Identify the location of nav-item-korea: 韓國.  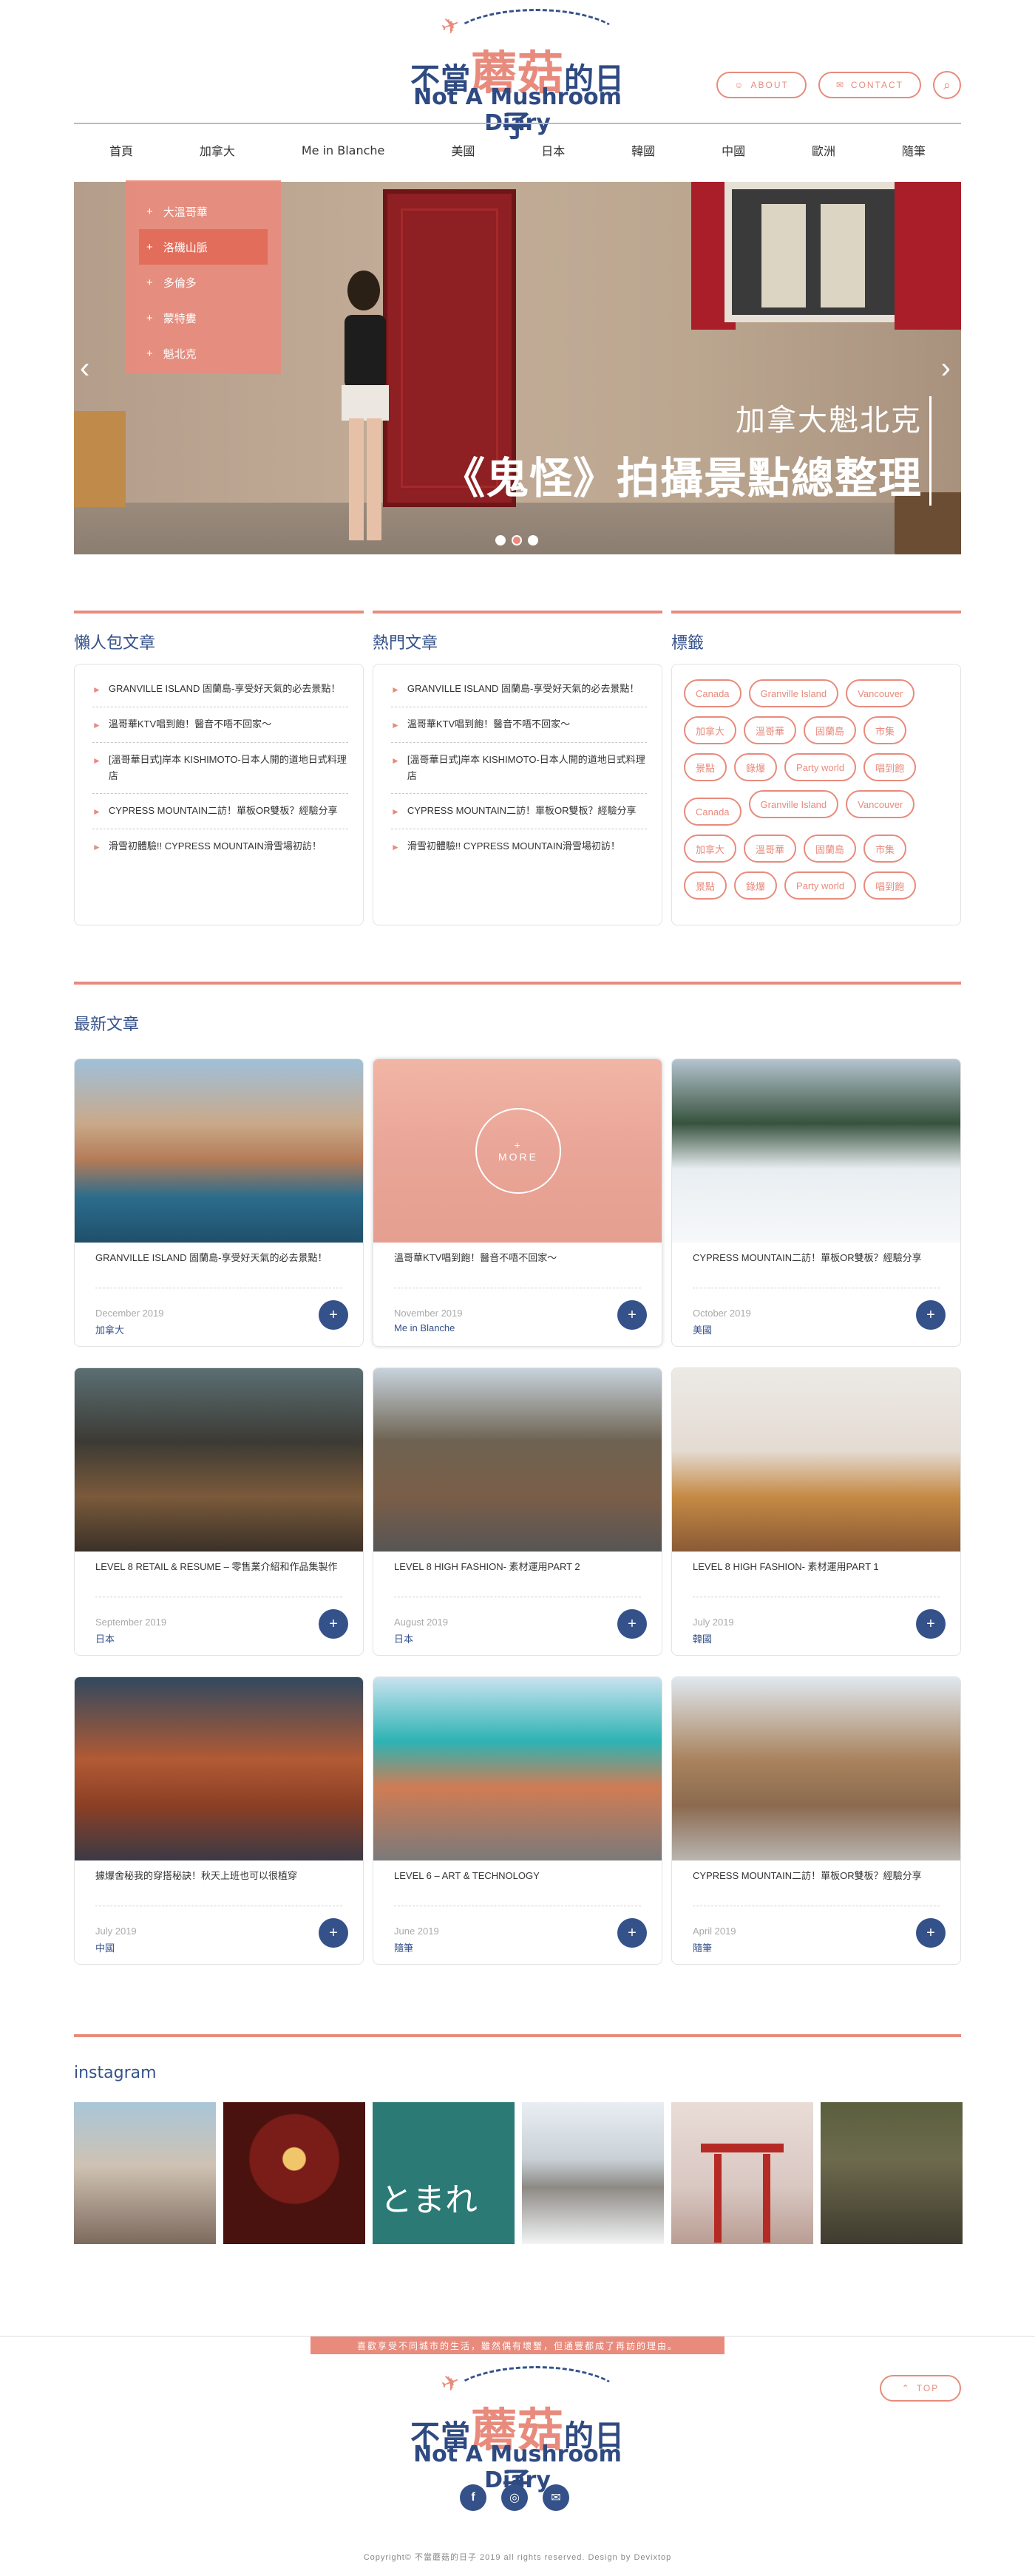
(643, 150).